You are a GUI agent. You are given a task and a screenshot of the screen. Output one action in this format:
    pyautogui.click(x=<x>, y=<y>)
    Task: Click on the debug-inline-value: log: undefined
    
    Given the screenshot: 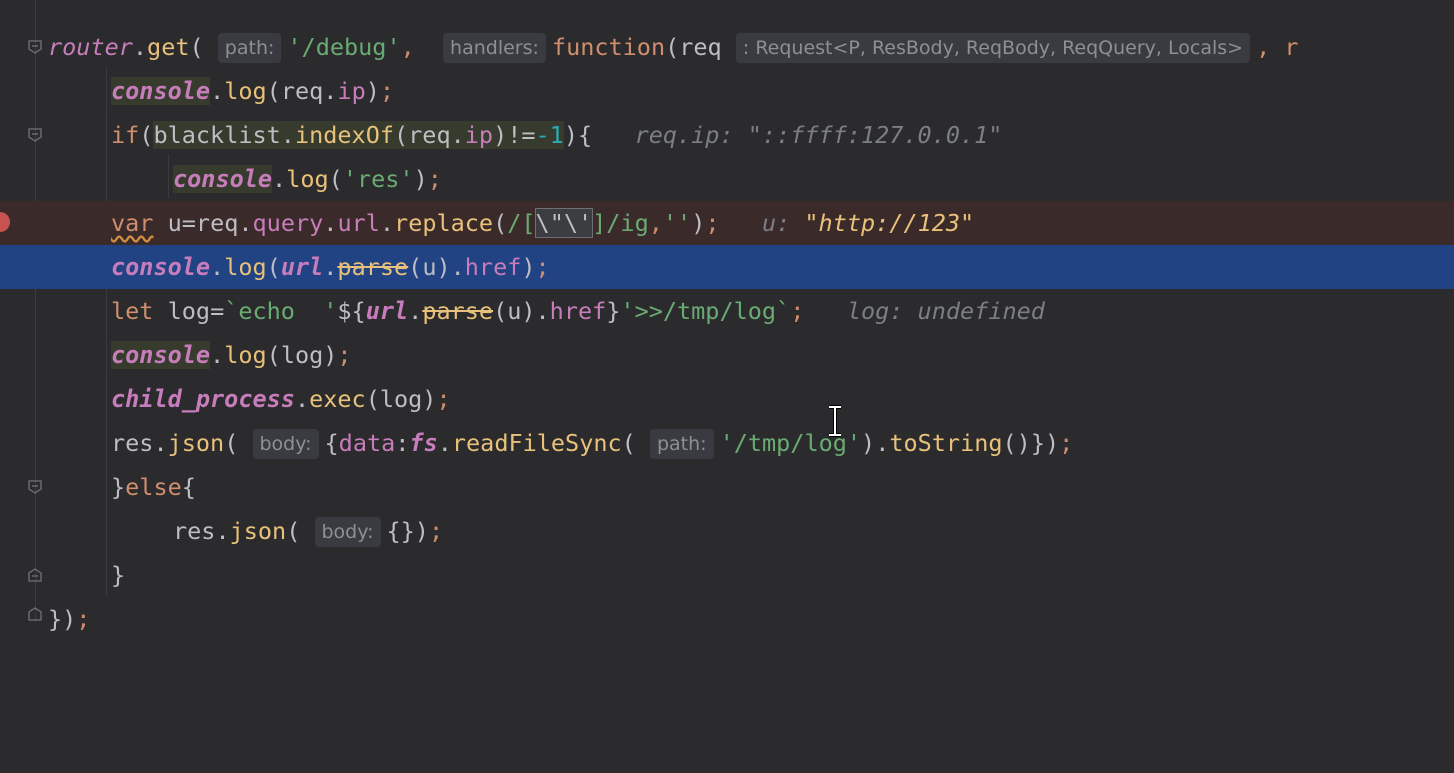 What is the action you would take?
    pyautogui.click(x=945, y=311)
    